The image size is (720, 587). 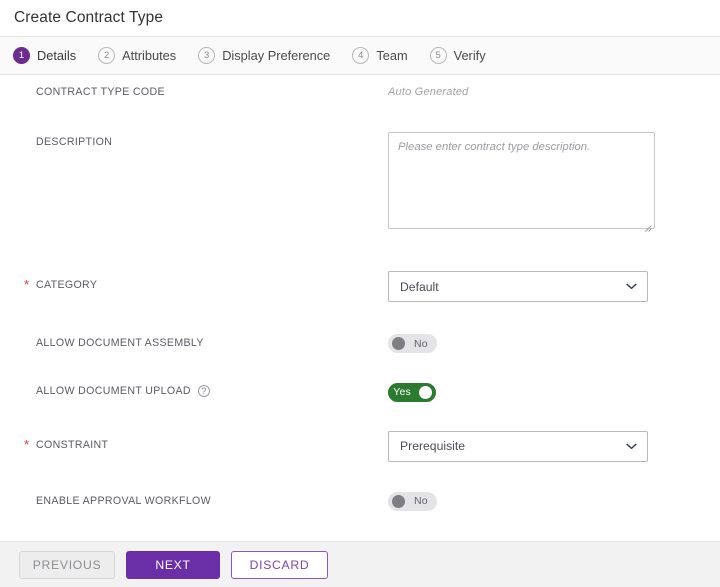 I want to click on step-number-badge: 2, so click(x=107, y=55).